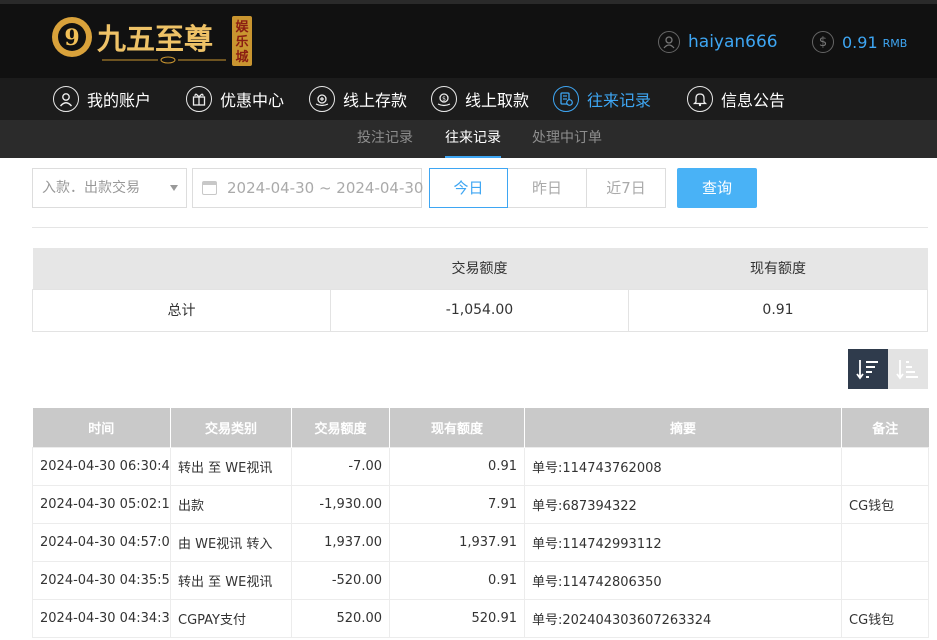 Image resolution: width=937 pixels, height=640 pixels. Describe the element at coordinates (340, 427) in the screenshot. I see `column-header: 交易额度` at that location.